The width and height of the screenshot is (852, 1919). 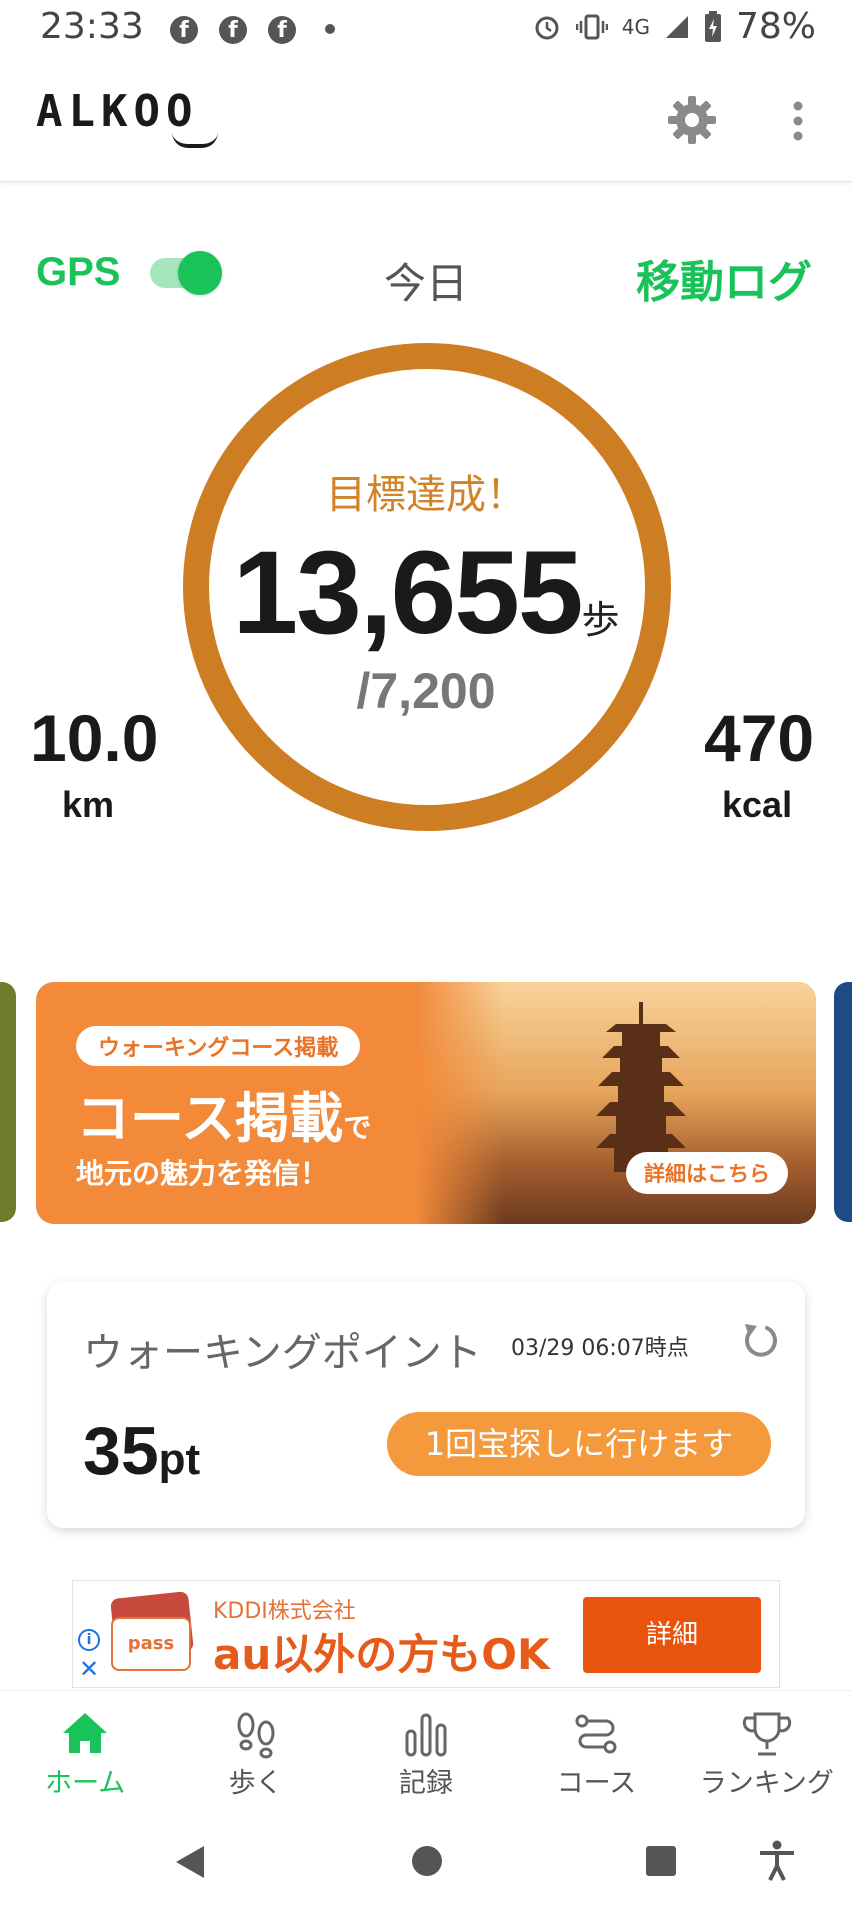 What do you see at coordinates (672, 1635) in the screenshot?
I see `ad-detail-button: 詳細` at bounding box center [672, 1635].